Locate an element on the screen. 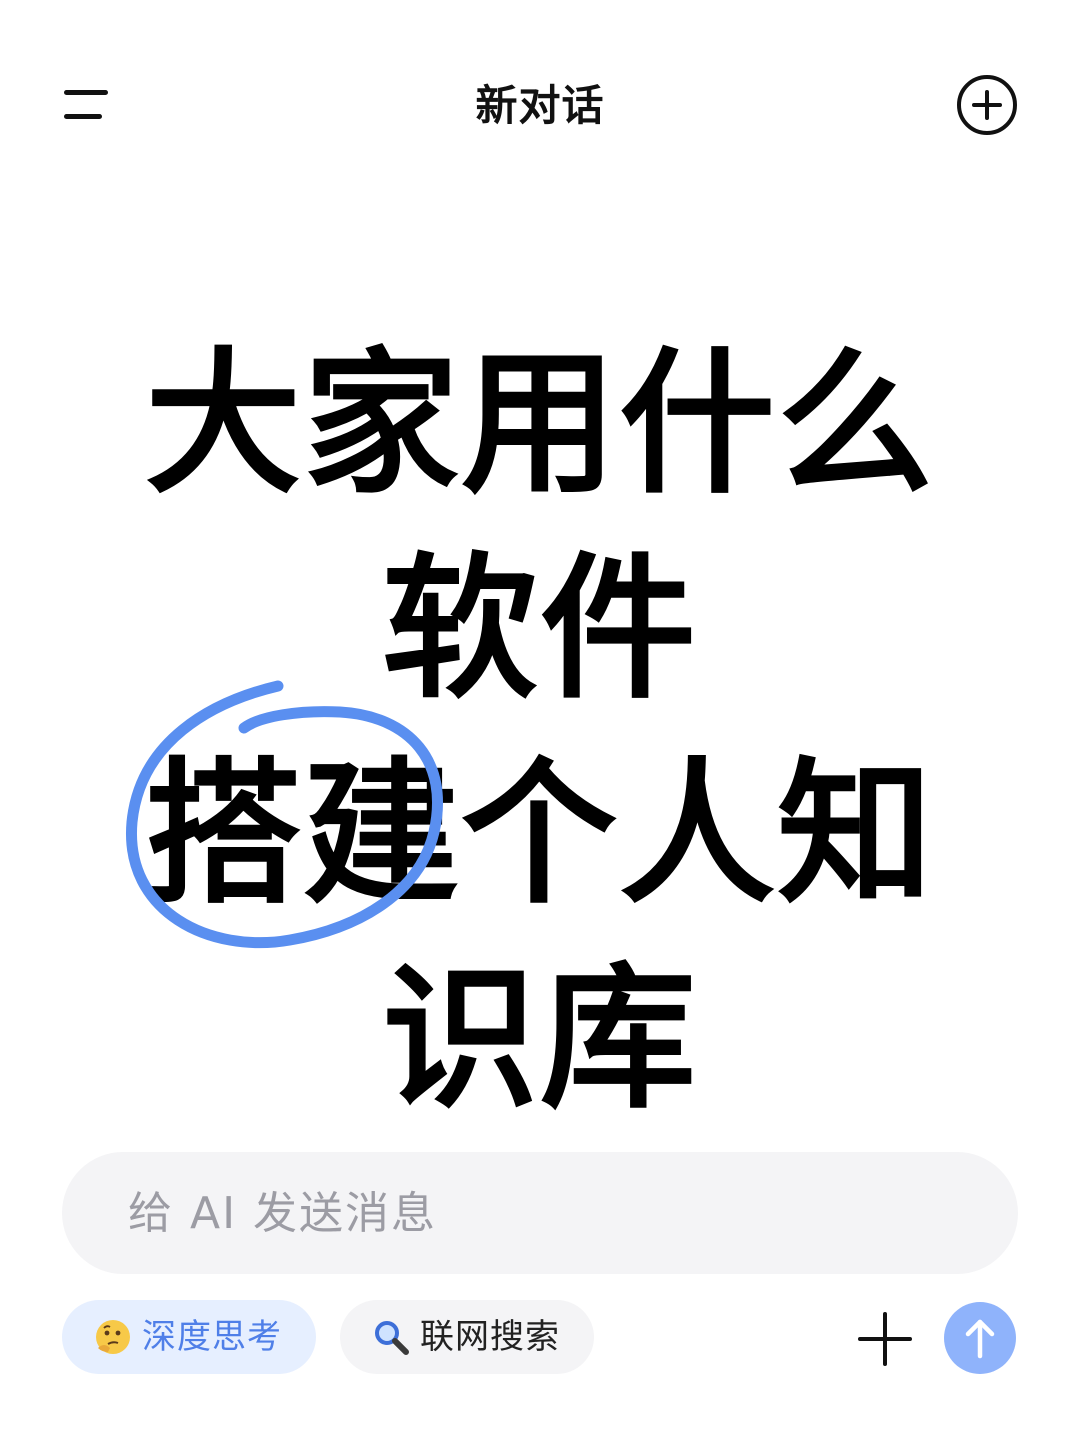 Image resolution: width=1080 pixels, height=1443 pixels. new-chat-button is located at coordinates (987, 105).